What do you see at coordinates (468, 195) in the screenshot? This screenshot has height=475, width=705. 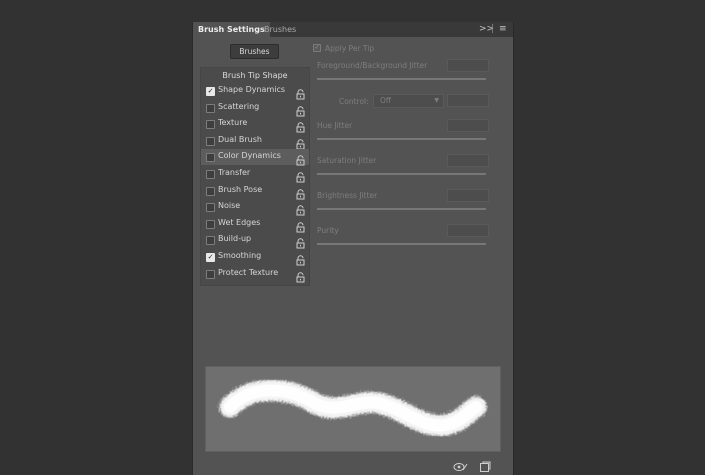 I see `brightness-jitter-field` at bounding box center [468, 195].